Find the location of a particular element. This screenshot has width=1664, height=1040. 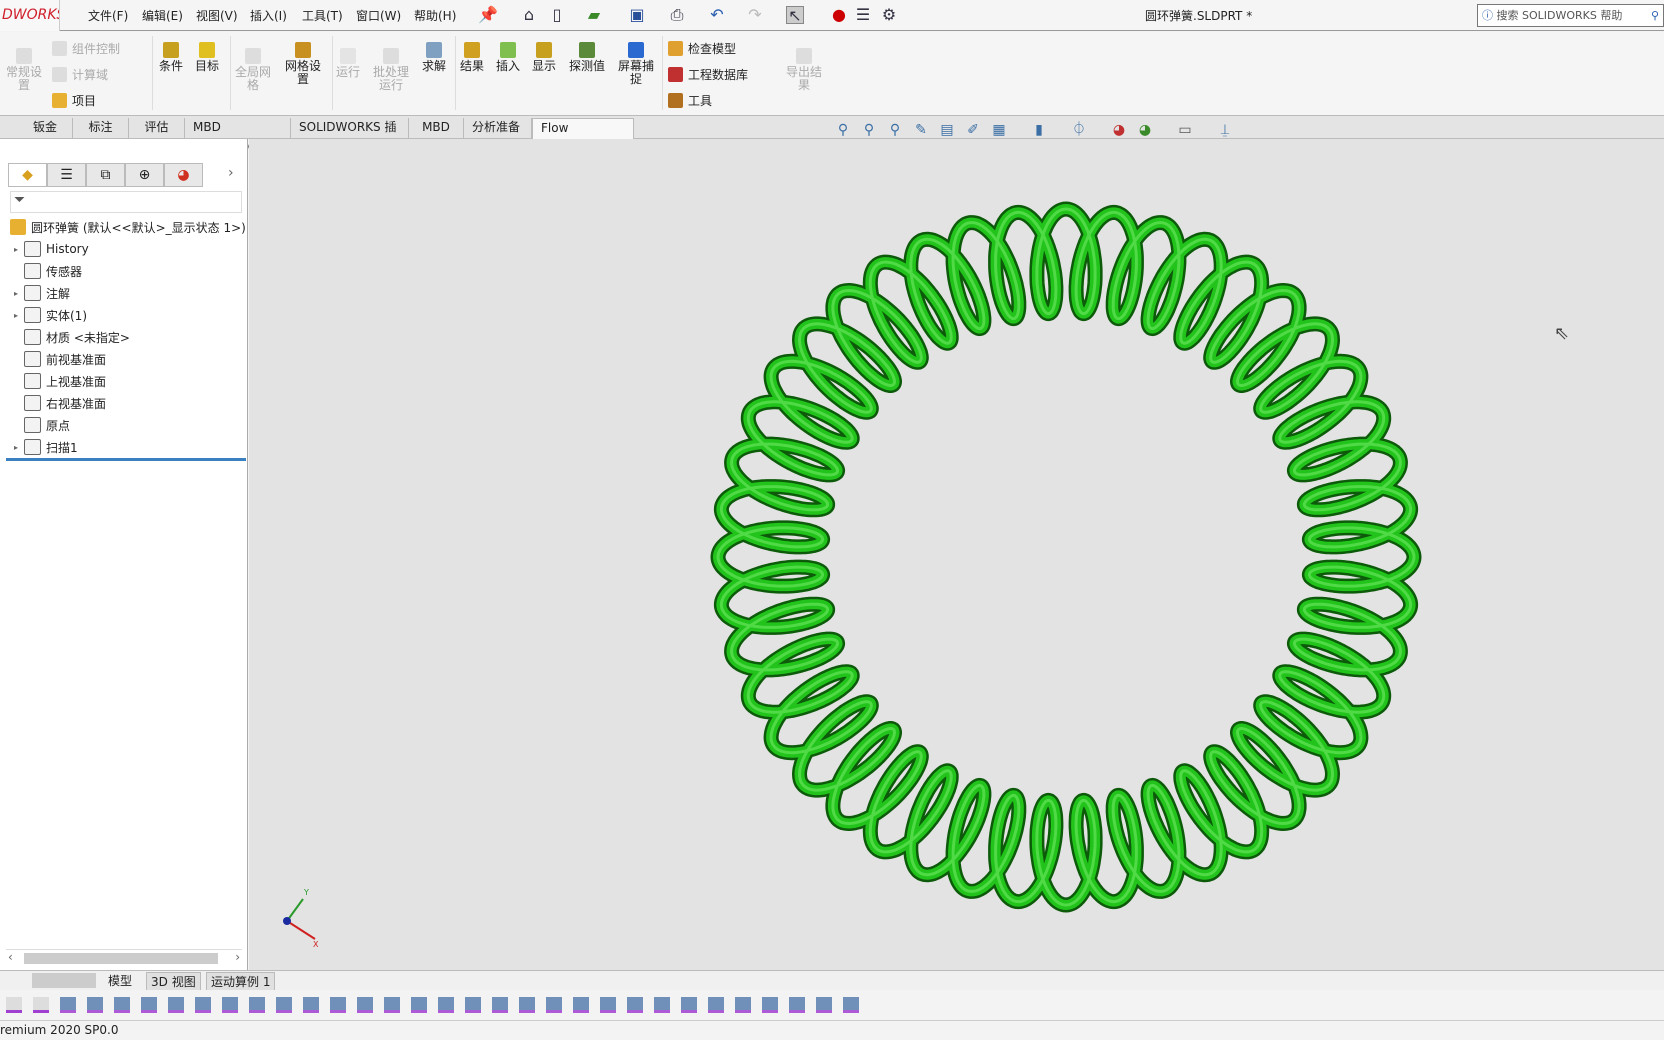

scroll-right-icon: › is located at coordinates (237, 957).